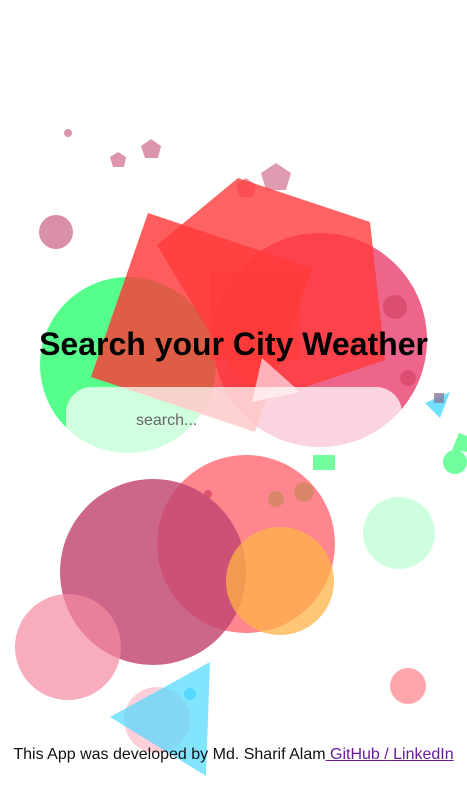 Image resolution: width=467 pixels, height=787 pixels. I want to click on search-input, so click(234, 421).